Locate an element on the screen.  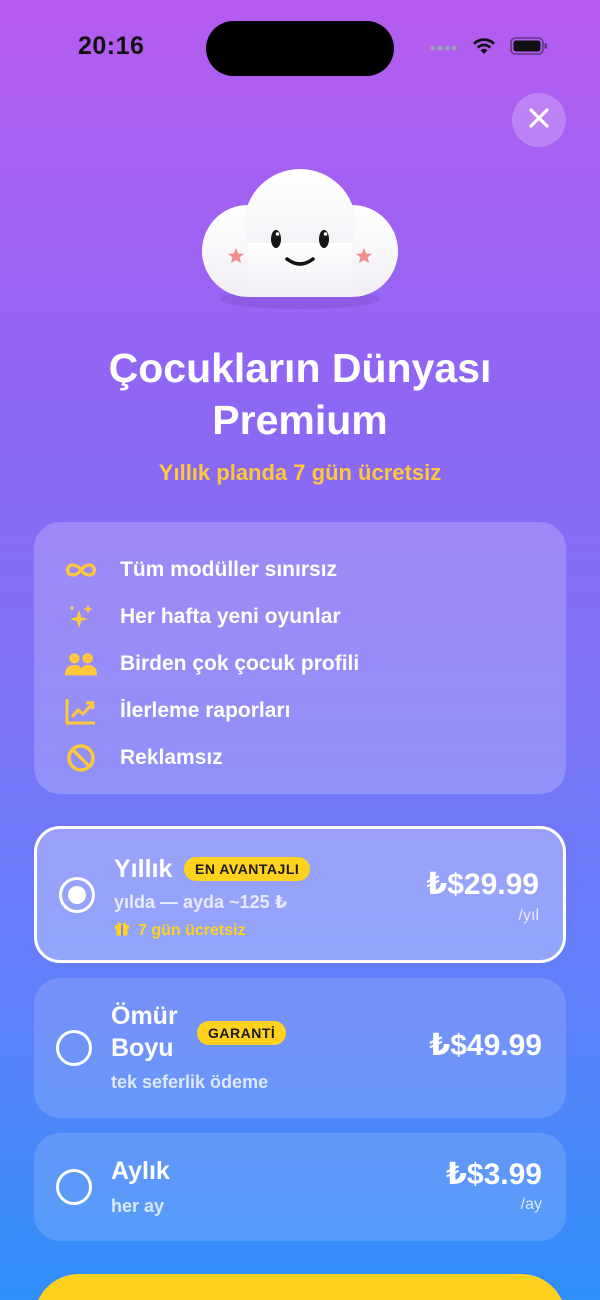
plan-name: Aylık is located at coordinates (140, 1171).